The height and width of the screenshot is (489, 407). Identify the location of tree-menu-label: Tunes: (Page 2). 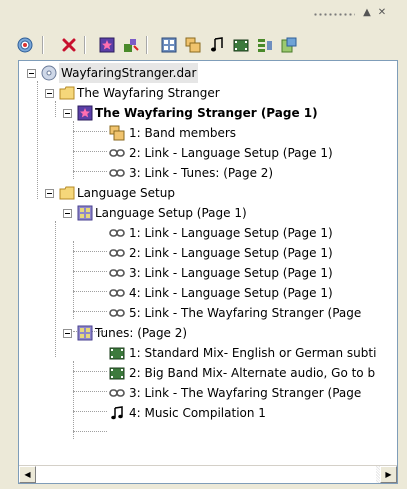
(141, 333).